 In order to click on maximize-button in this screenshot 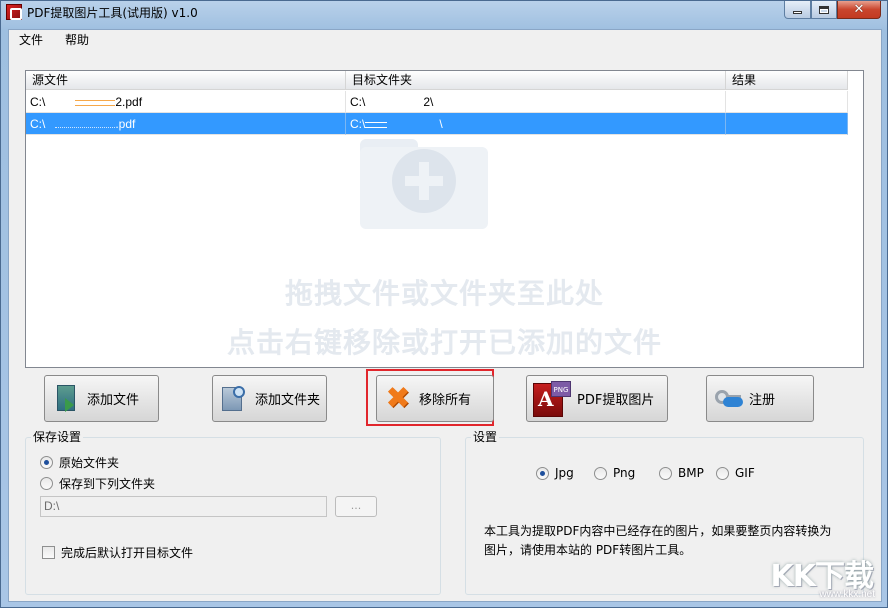, I will do `click(824, 10)`.